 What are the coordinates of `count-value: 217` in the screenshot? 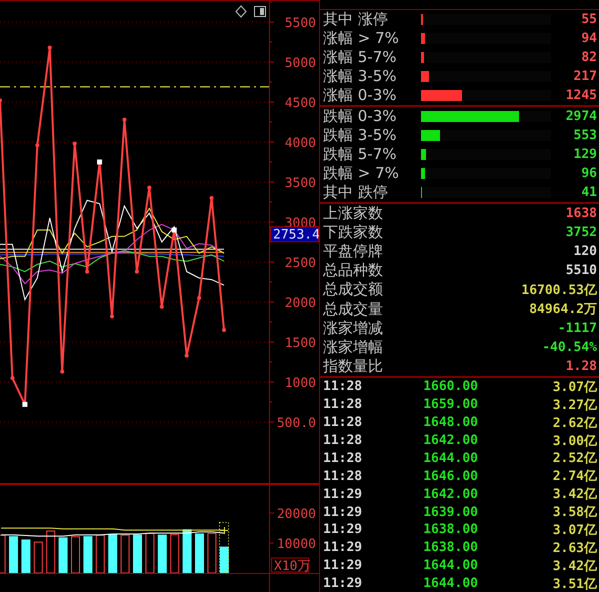 It's located at (584, 76).